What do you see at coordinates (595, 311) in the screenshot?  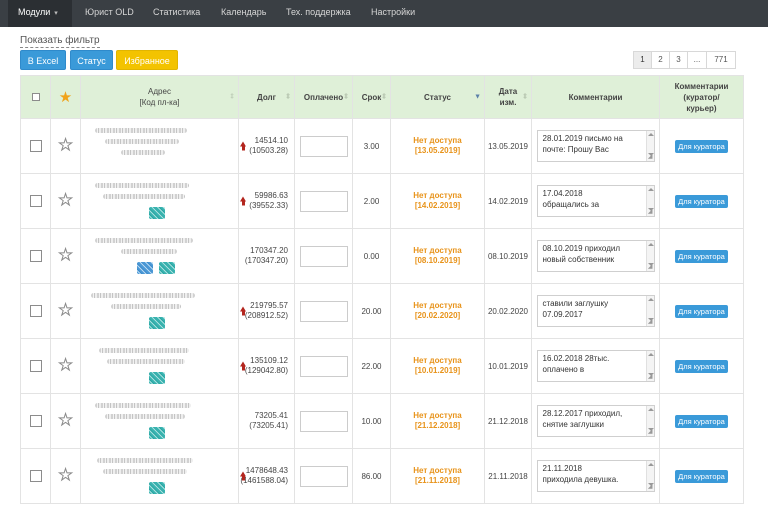 I see `comment-textarea: ставили заглушку 07.09.2017 ◢` at bounding box center [595, 311].